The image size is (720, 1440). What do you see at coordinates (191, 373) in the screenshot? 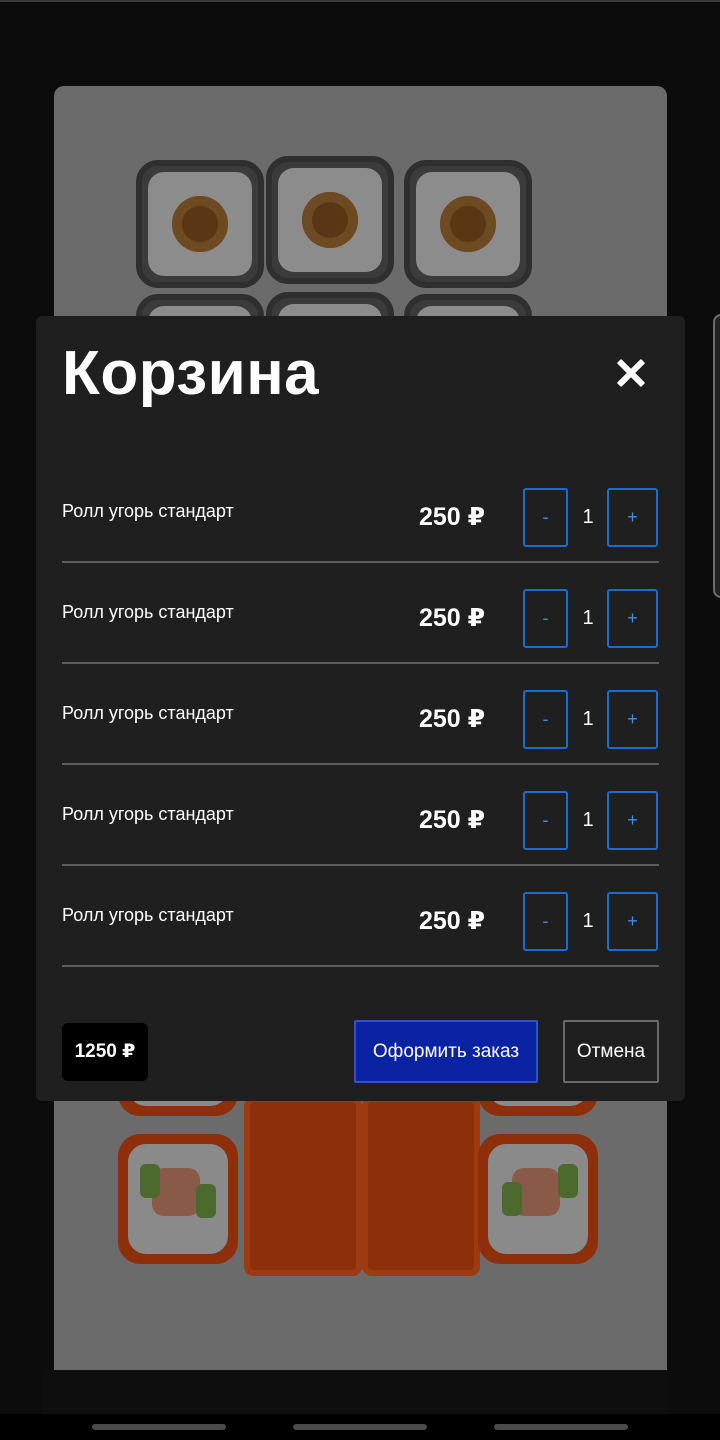
I see `cart-title: Корзина` at bounding box center [191, 373].